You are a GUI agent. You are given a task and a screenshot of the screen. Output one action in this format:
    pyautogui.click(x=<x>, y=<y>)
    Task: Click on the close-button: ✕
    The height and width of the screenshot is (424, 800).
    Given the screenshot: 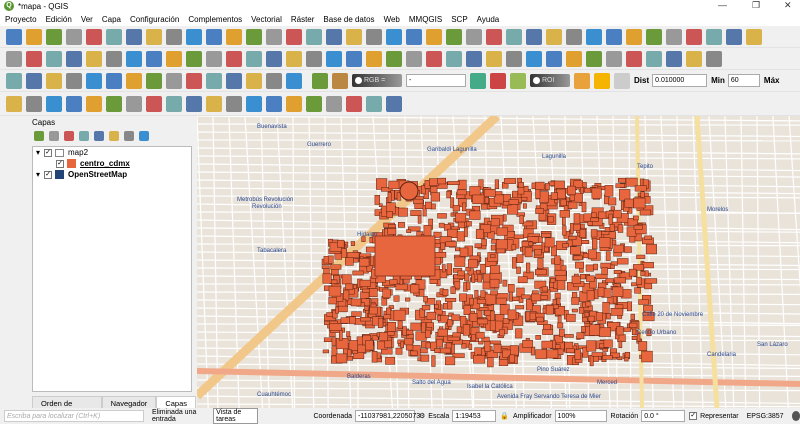 What is the action you would take?
    pyautogui.click(x=788, y=5)
    